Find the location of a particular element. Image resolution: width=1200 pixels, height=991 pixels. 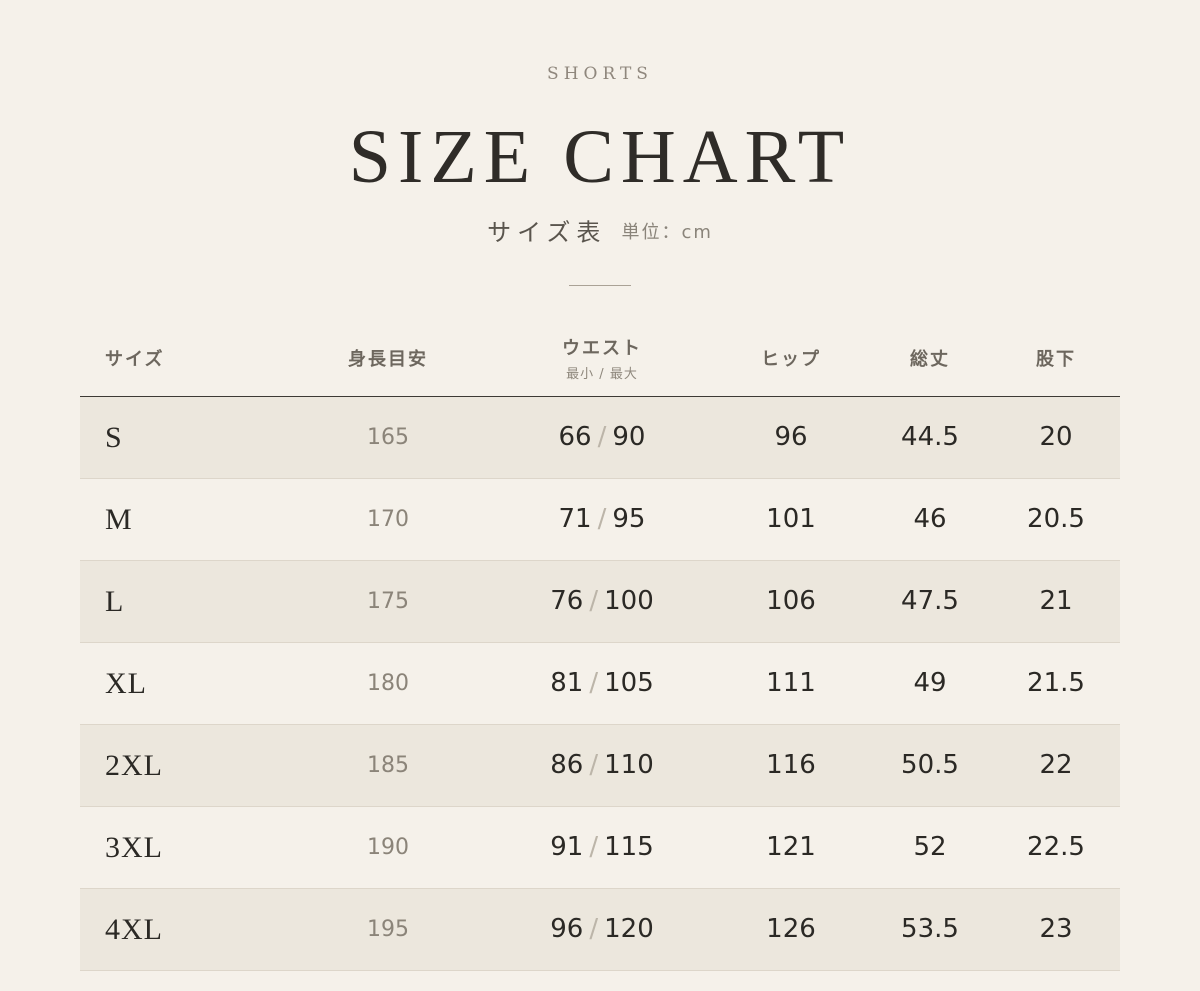

size-cell: XL is located at coordinates (126, 683).